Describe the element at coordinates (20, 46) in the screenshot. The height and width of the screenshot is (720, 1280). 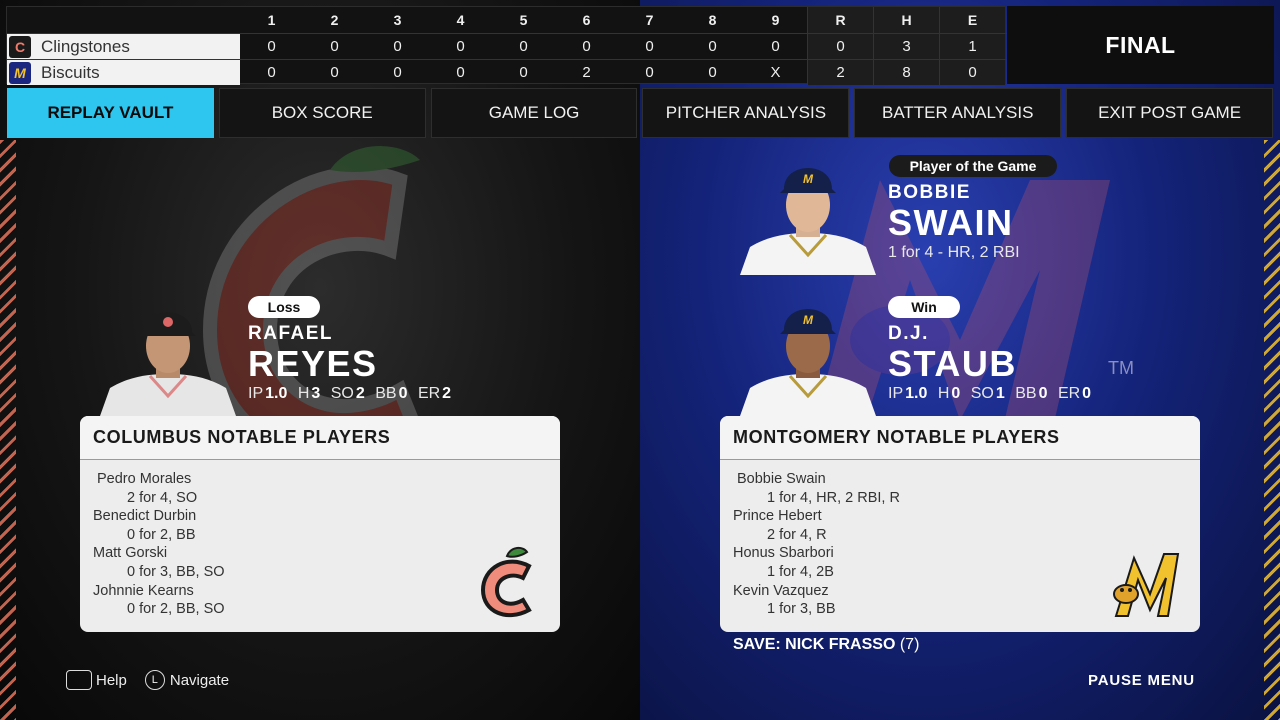
I see `clingstones-logo-icon: C` at that location.